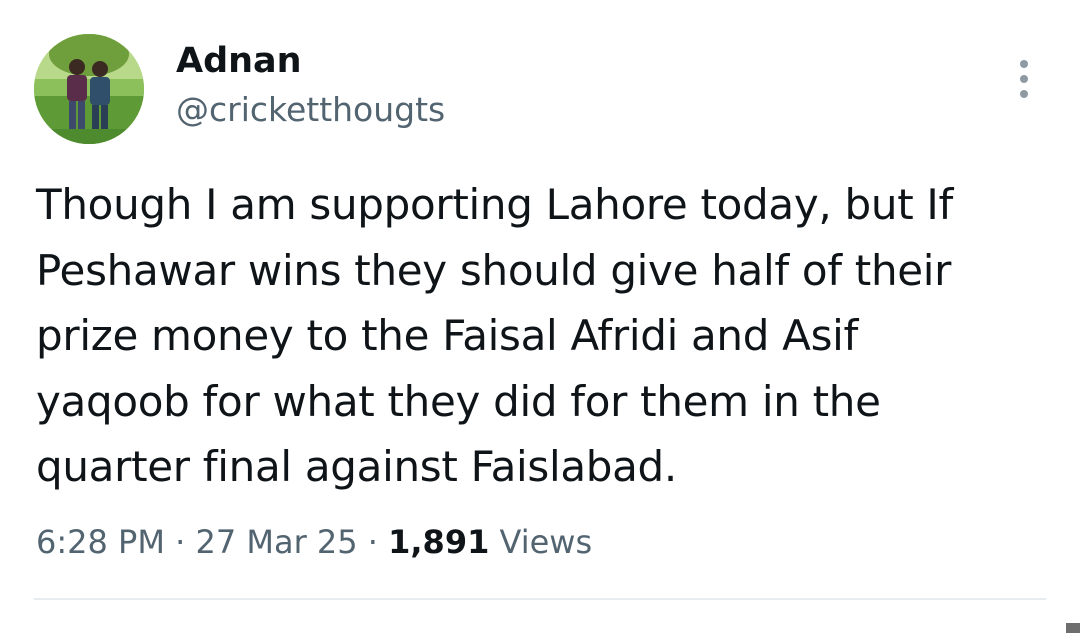 This screenshot has width=1080, height=633. Describe the element at coordinates (239, 61) in the screenshot. I see `display-name: Adnan` at that location.